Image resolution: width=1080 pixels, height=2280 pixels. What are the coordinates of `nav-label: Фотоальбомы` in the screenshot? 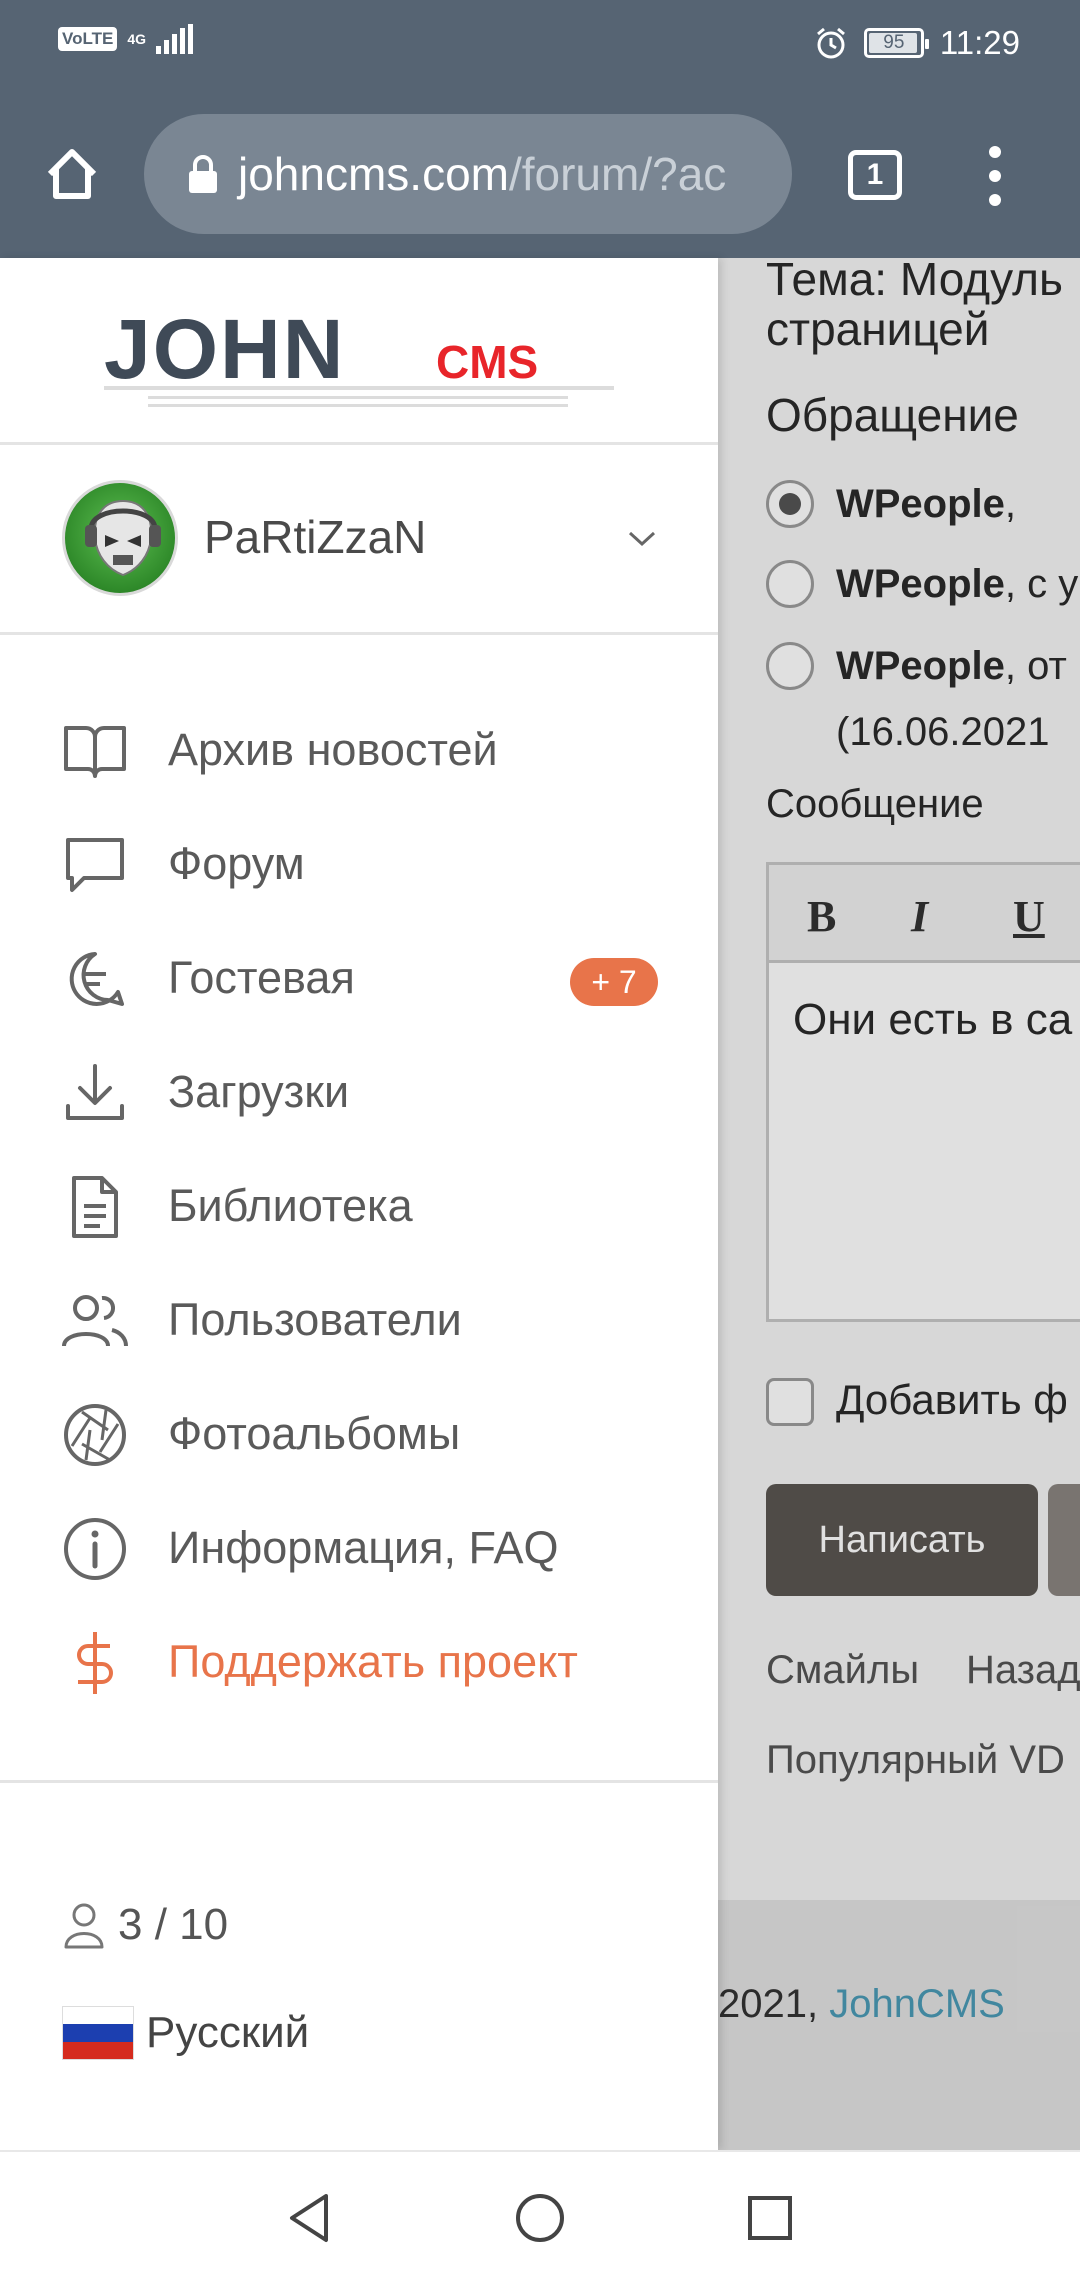 It's located at (314, 1433).